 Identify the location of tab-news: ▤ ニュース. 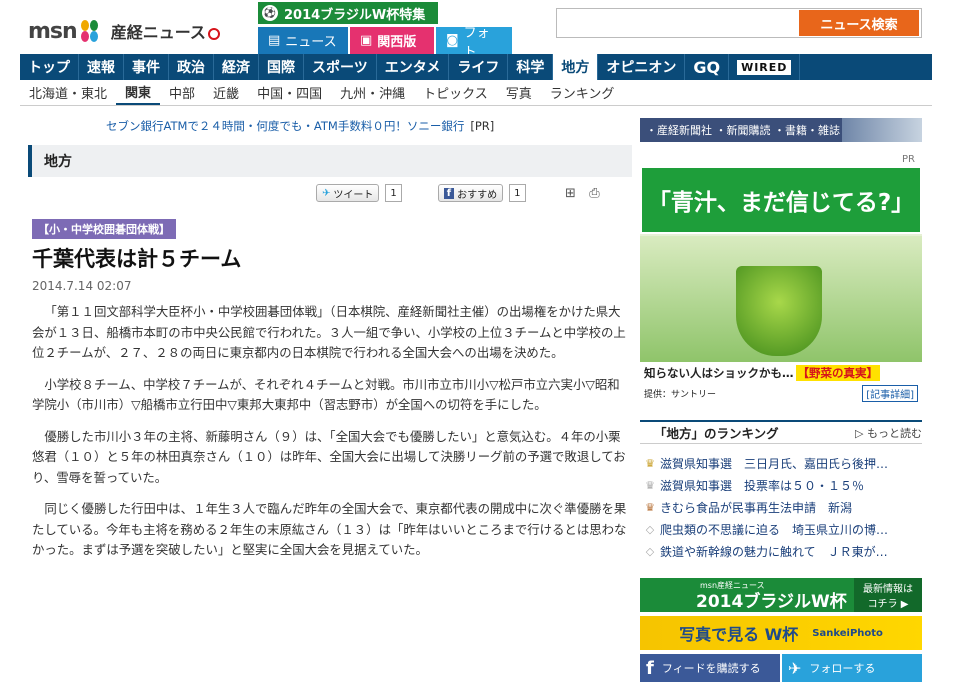
(303, 40).